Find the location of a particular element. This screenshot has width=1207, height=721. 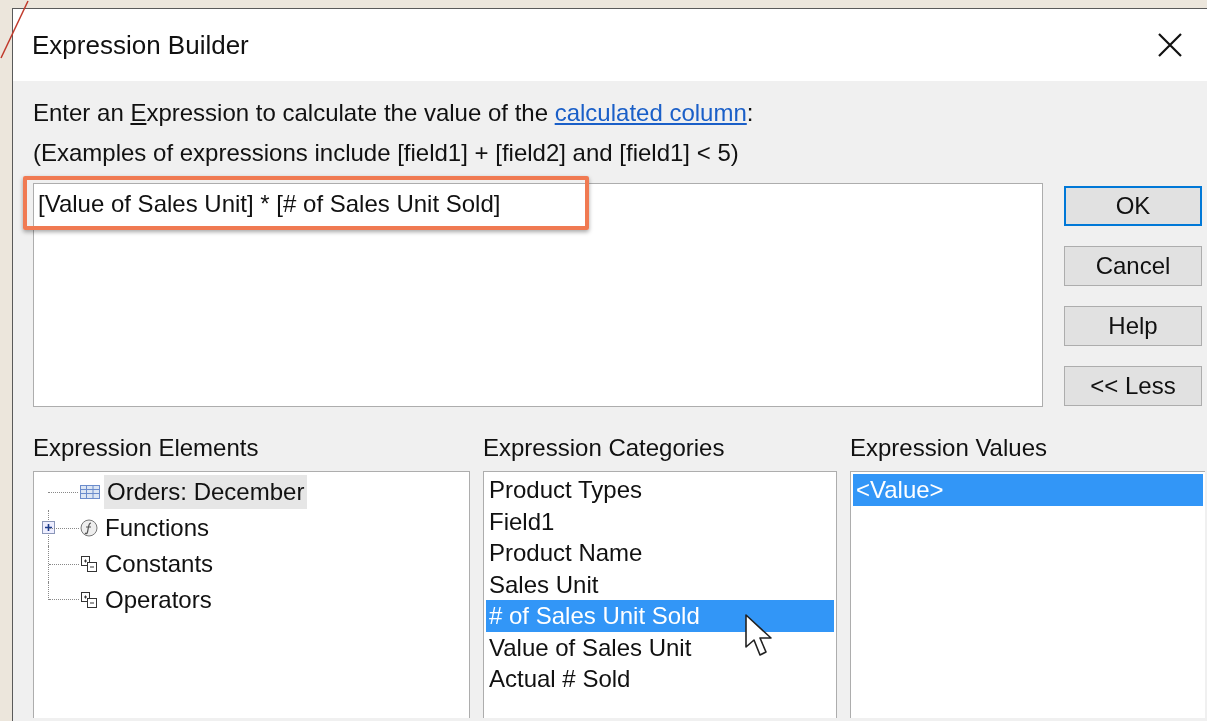

tree-item: Functions is located at coordinates (157, 528).